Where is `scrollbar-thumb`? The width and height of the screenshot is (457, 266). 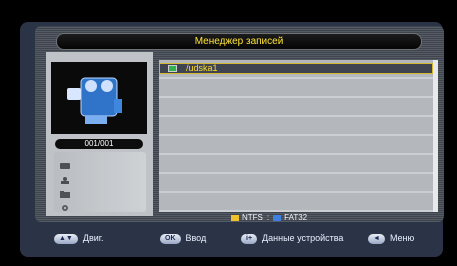 scrollbar-thumb is located at coordinates (435, 136).